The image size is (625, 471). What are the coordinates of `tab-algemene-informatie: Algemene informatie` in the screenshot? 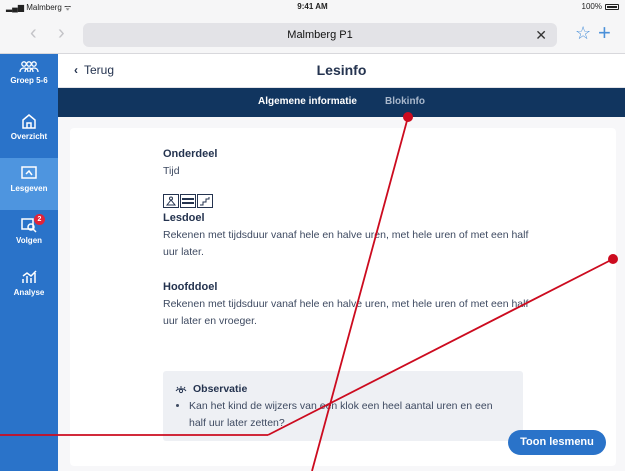 It's located at (307, 101).